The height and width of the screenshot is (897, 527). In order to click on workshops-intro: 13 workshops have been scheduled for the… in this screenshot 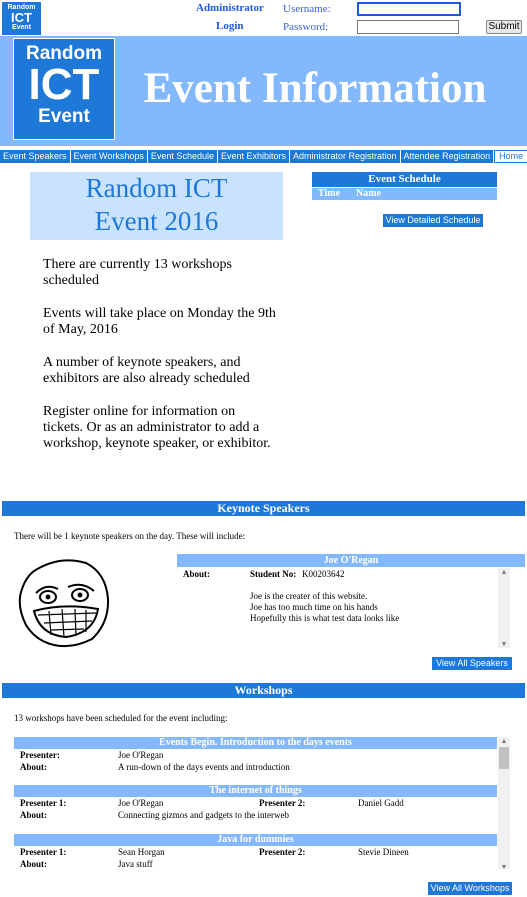, I will do `click(121, 718)`.